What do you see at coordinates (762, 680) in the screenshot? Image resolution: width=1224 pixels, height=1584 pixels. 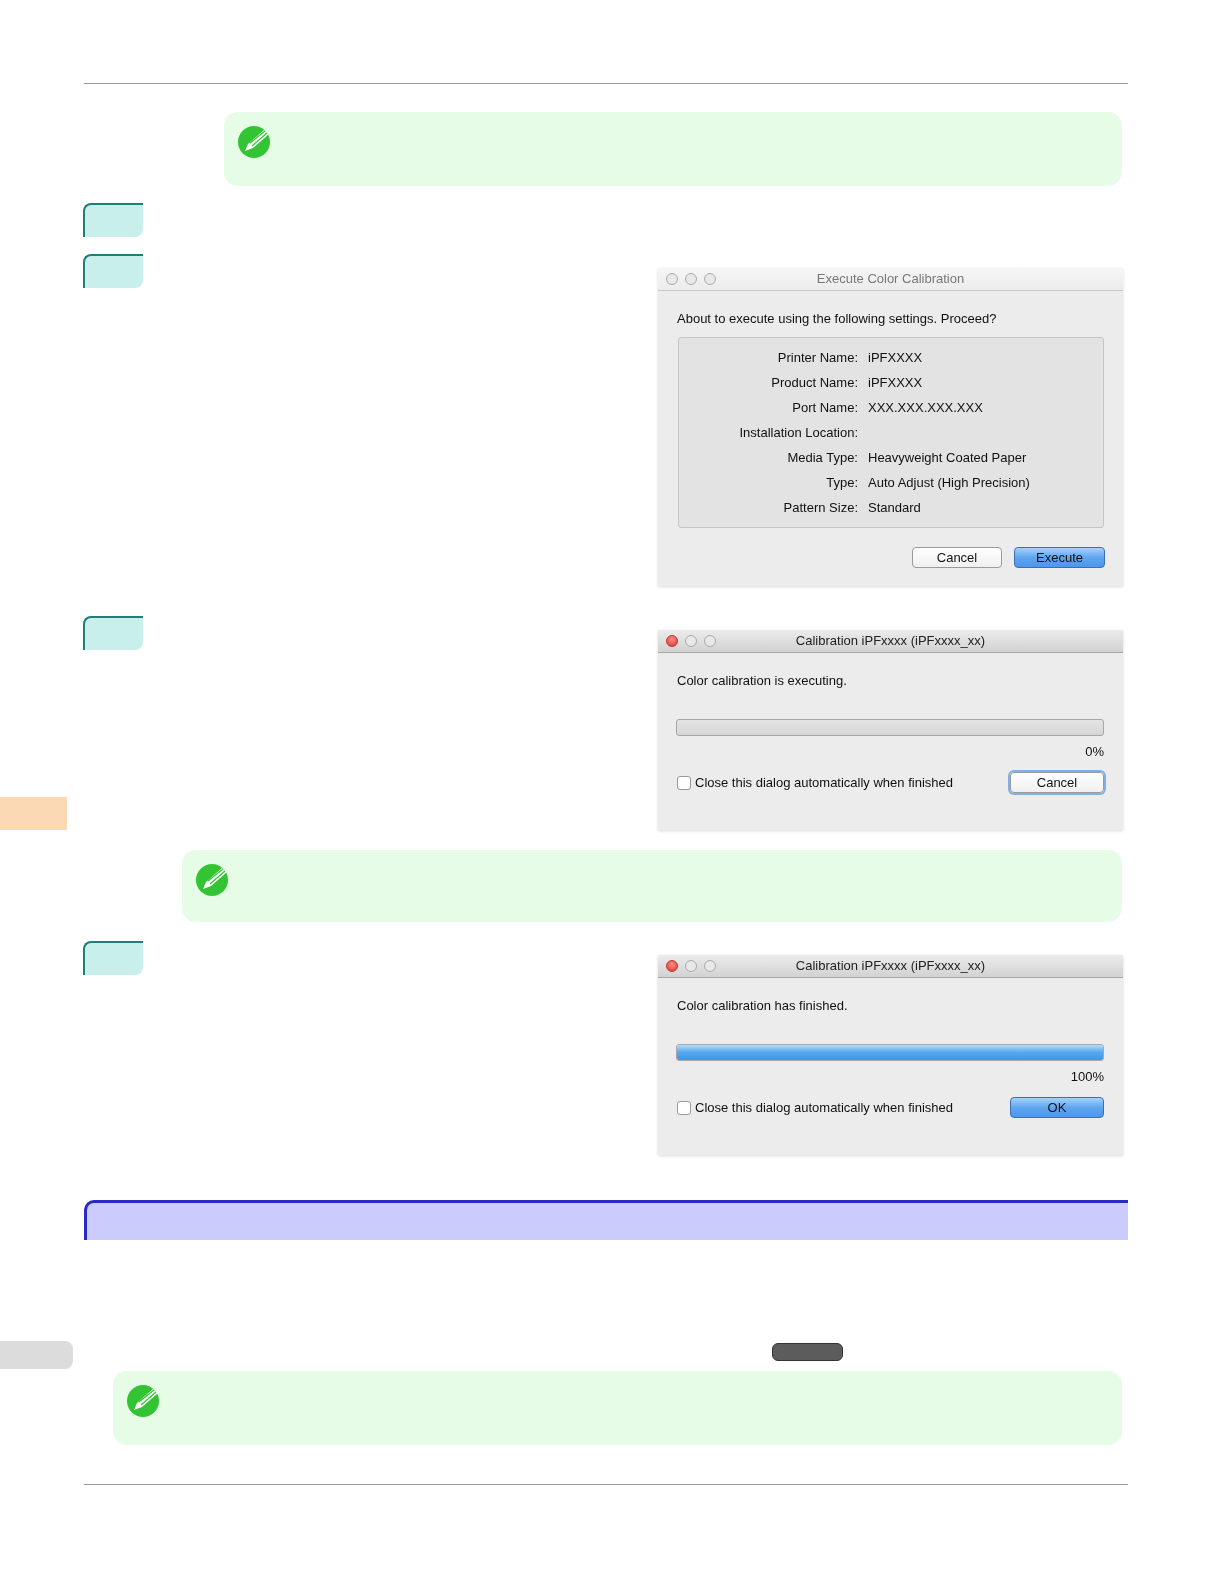 I see `message-text: Color calibration is executing.` at bounding box center [762, 680].